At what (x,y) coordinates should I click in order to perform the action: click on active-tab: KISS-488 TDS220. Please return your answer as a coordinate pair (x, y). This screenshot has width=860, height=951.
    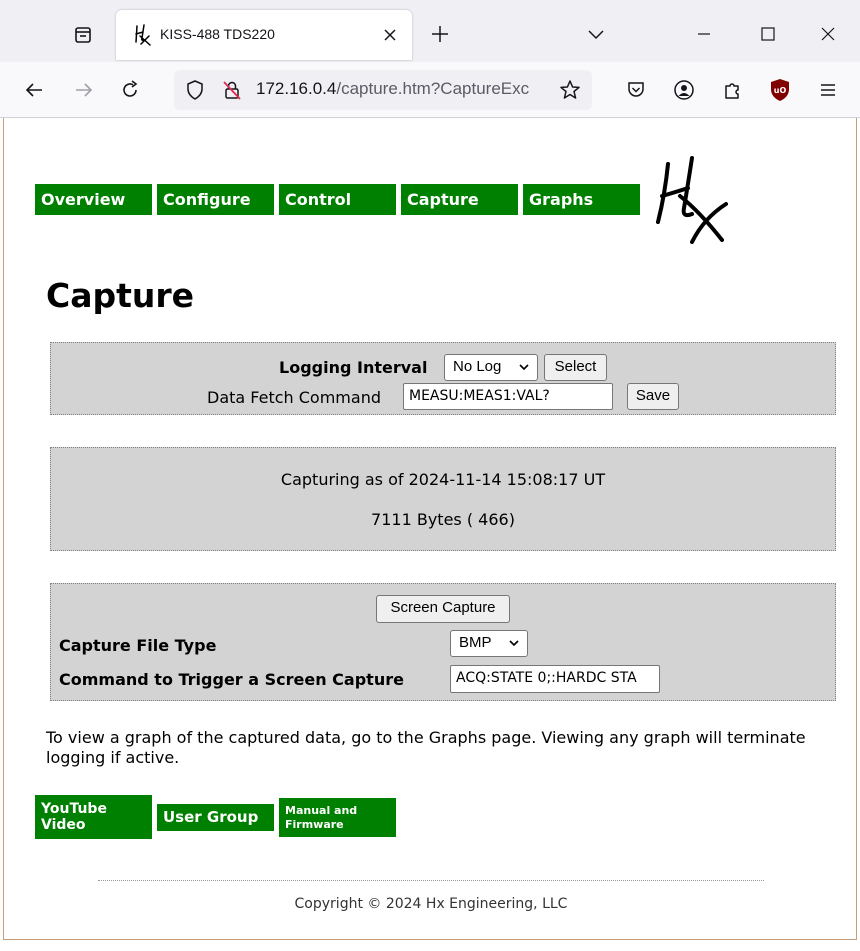
    Looking at the image, I should click on (264, 35).